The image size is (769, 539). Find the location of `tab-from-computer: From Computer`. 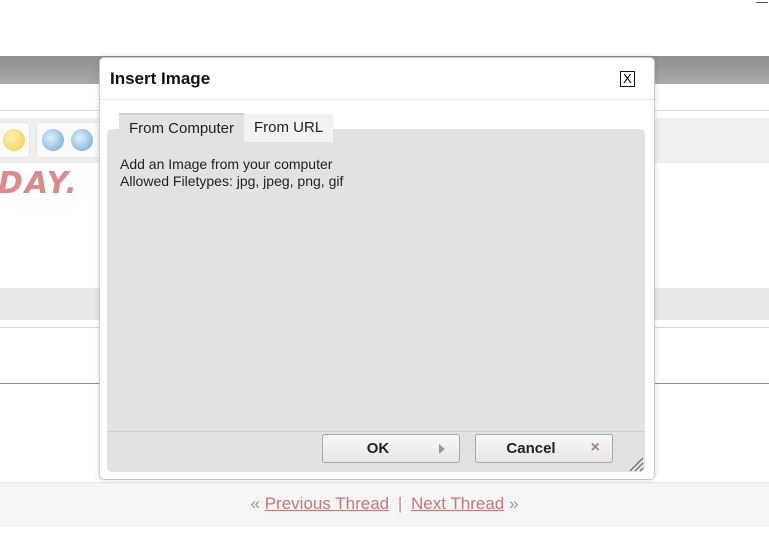

tab-from-computer: From Computer is located at coordinates (182, 128).